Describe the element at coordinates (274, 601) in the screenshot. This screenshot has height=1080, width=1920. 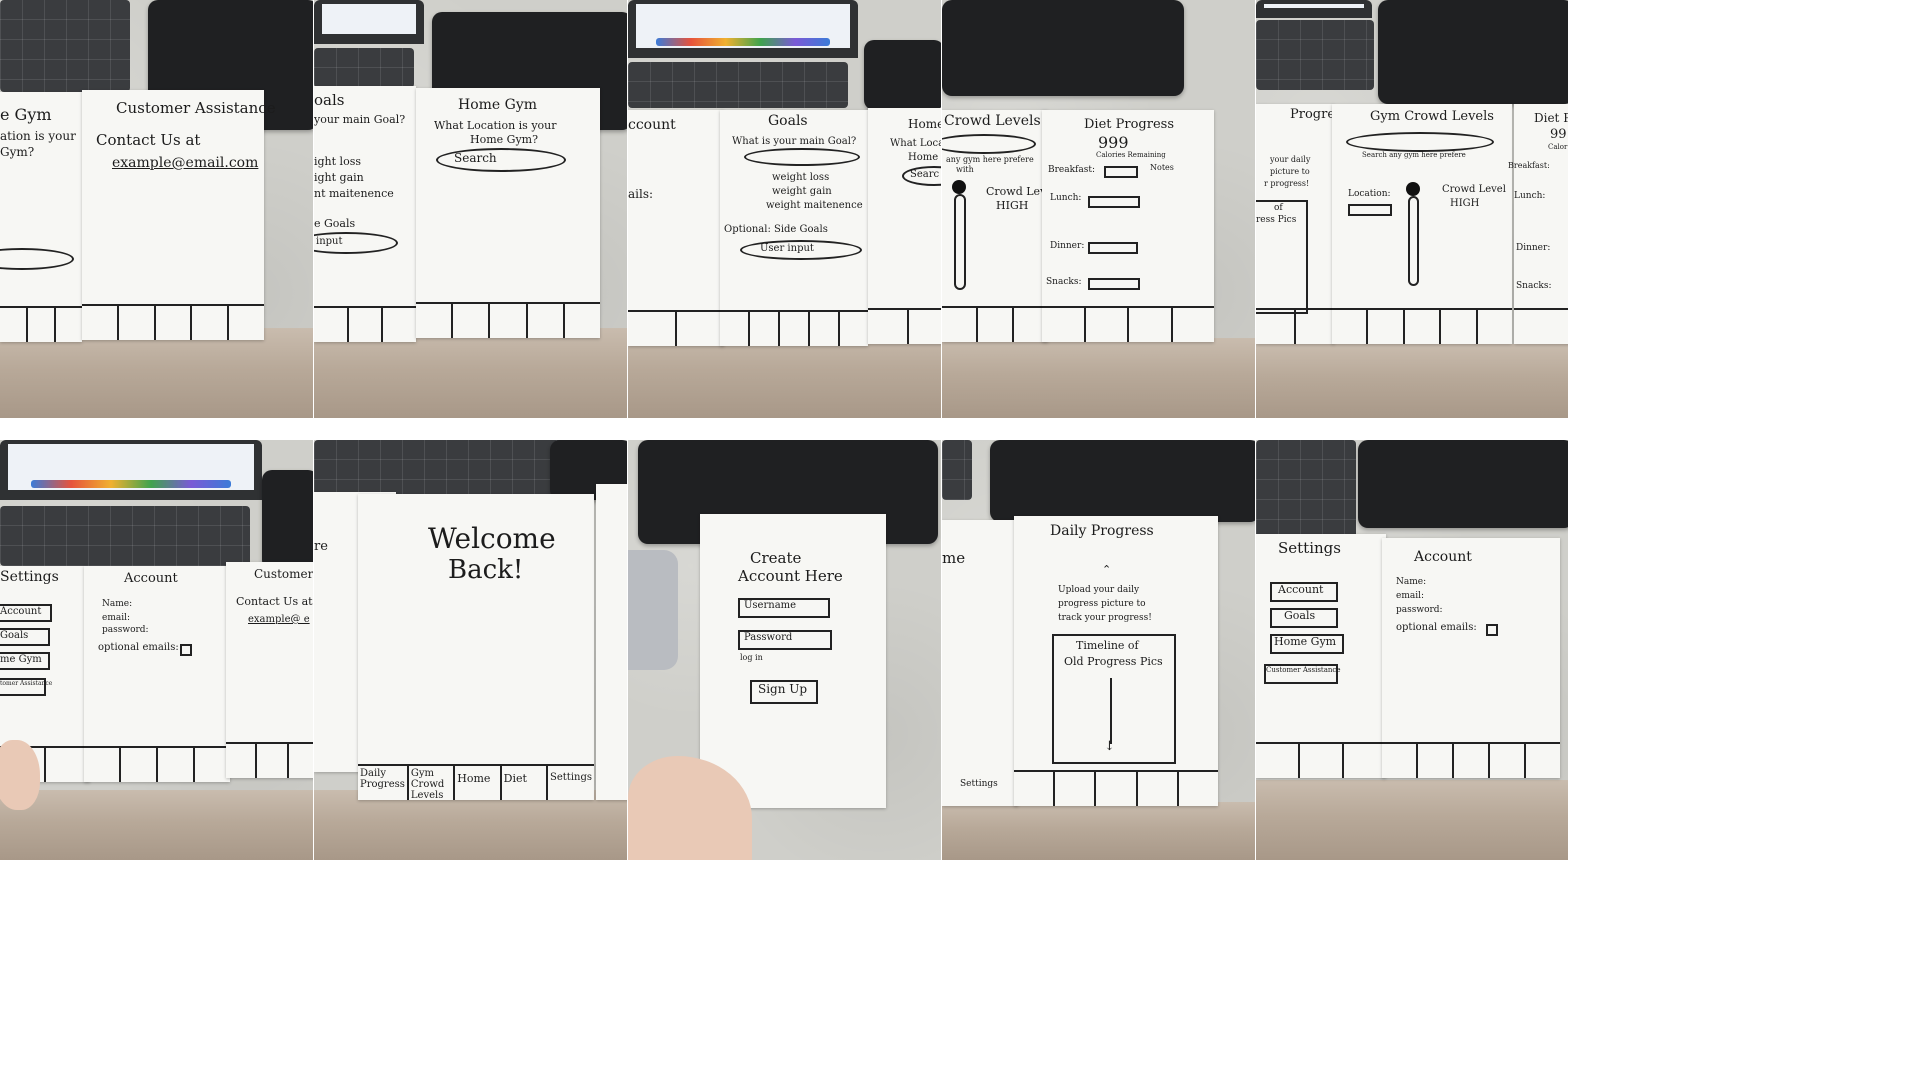
I see `fragment-text: Contact Us at` at that location.